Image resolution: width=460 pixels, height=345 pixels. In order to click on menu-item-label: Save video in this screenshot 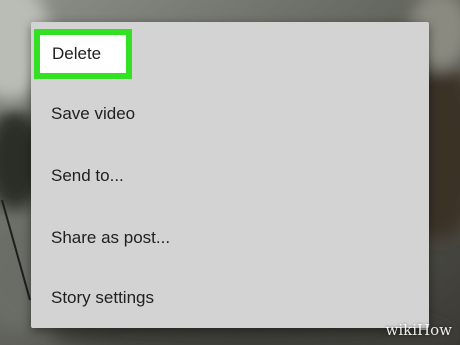, I will do `click(93, 113)`.